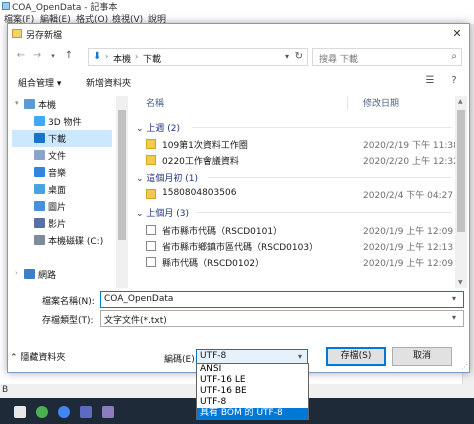  What do you see at coordinates (292, 246) in the screenshot?
I see `file-row: 省市縣市鄉鎮市區代碼（RSCD0103） 2020/1/9 上午 12:13` at bounding box center [292, 246].